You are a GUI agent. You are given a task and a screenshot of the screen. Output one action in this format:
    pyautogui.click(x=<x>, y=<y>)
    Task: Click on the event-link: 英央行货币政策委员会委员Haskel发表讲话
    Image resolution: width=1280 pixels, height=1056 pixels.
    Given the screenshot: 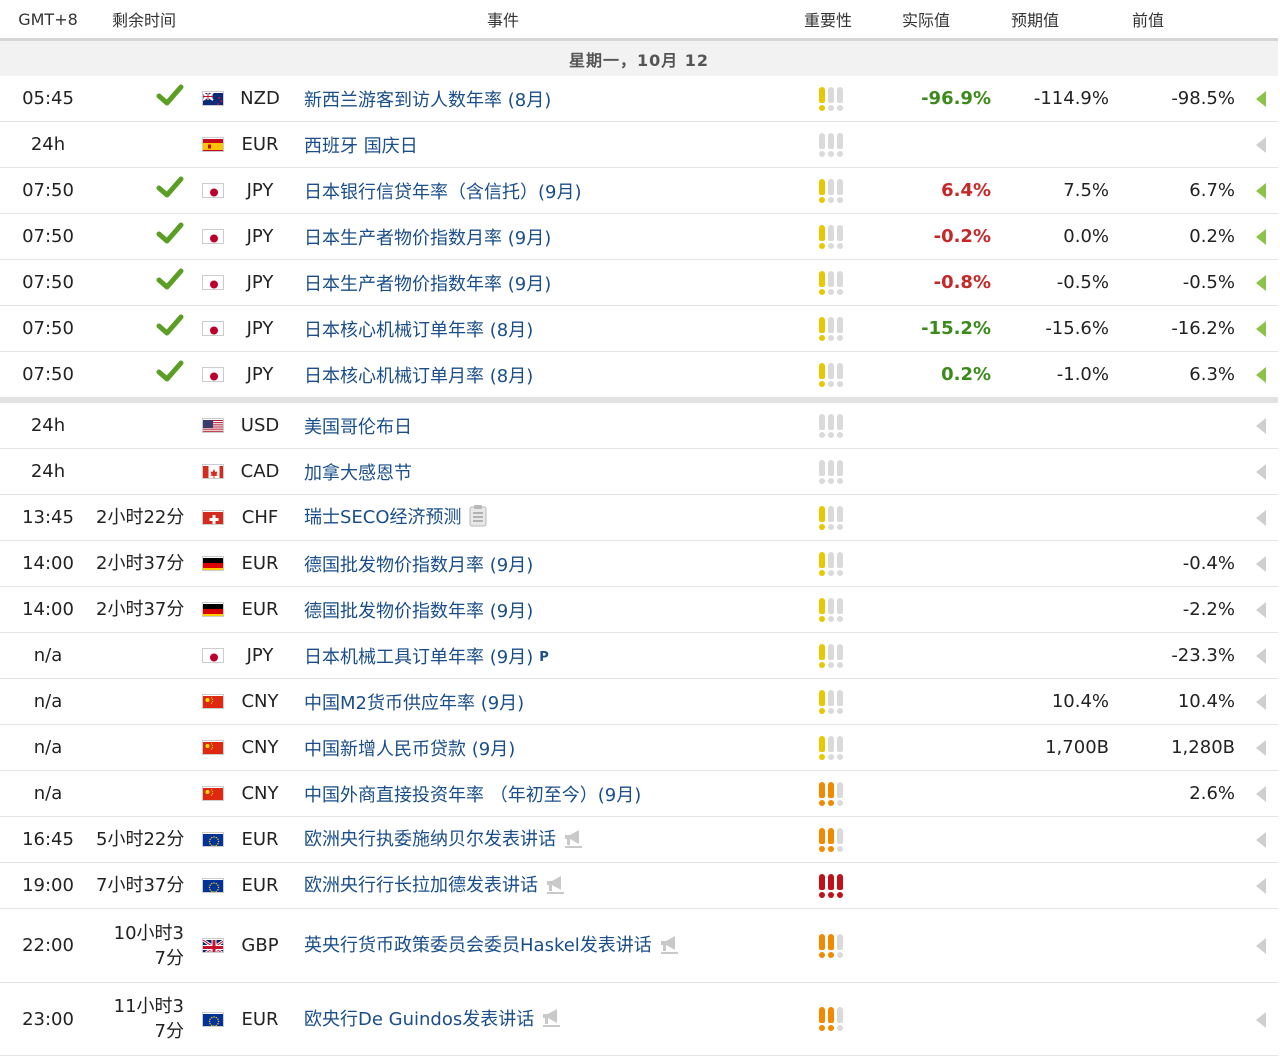 What is the action you would take?
    pyautogui.click(x=478, y=945)
    